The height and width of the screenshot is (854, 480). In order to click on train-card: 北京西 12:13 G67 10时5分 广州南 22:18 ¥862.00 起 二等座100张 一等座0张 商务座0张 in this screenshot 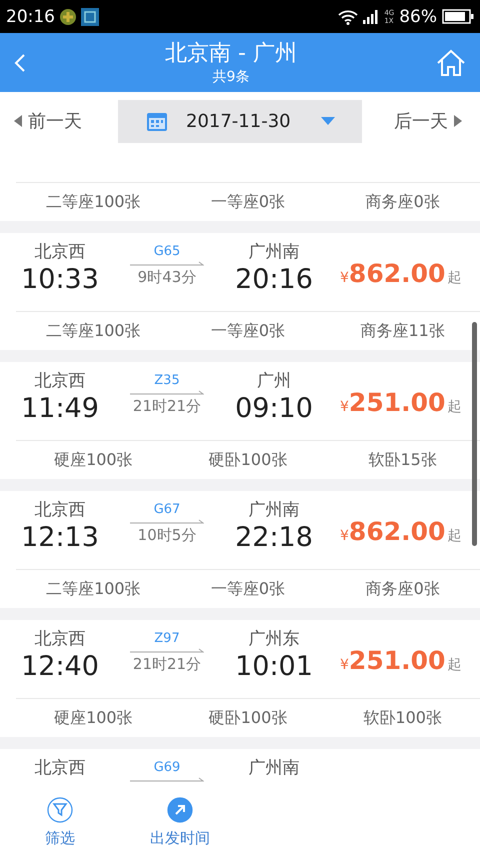, I will do `click(240, 549)`.